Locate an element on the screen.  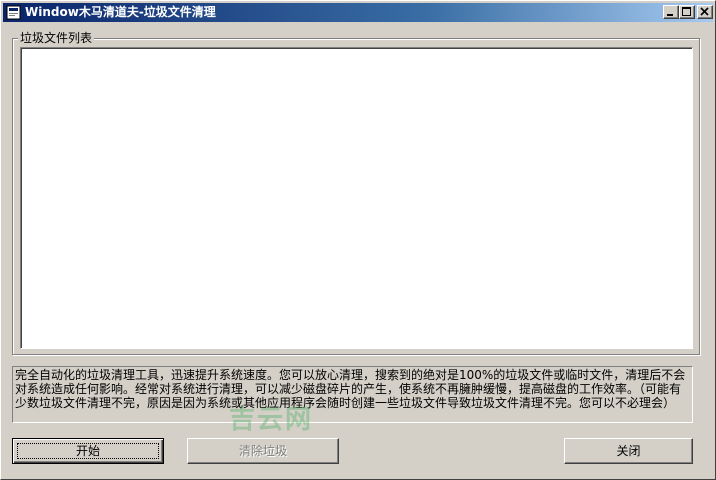
minimize-button is located at coordinates (671, 12).